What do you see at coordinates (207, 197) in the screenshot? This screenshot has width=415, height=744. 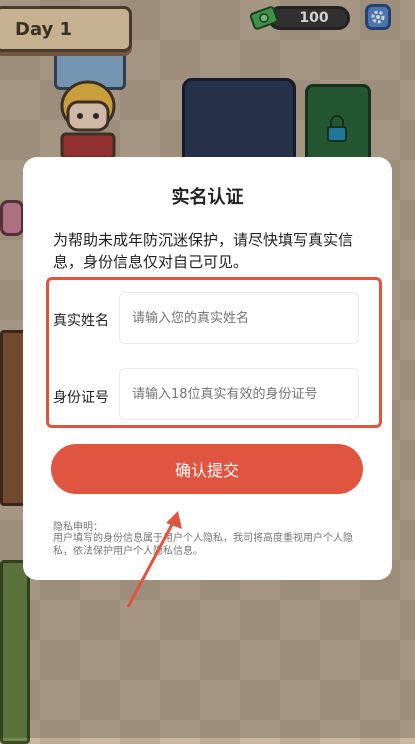 I see `dialog-title: 实名认证` at bounding box center [207, 197].